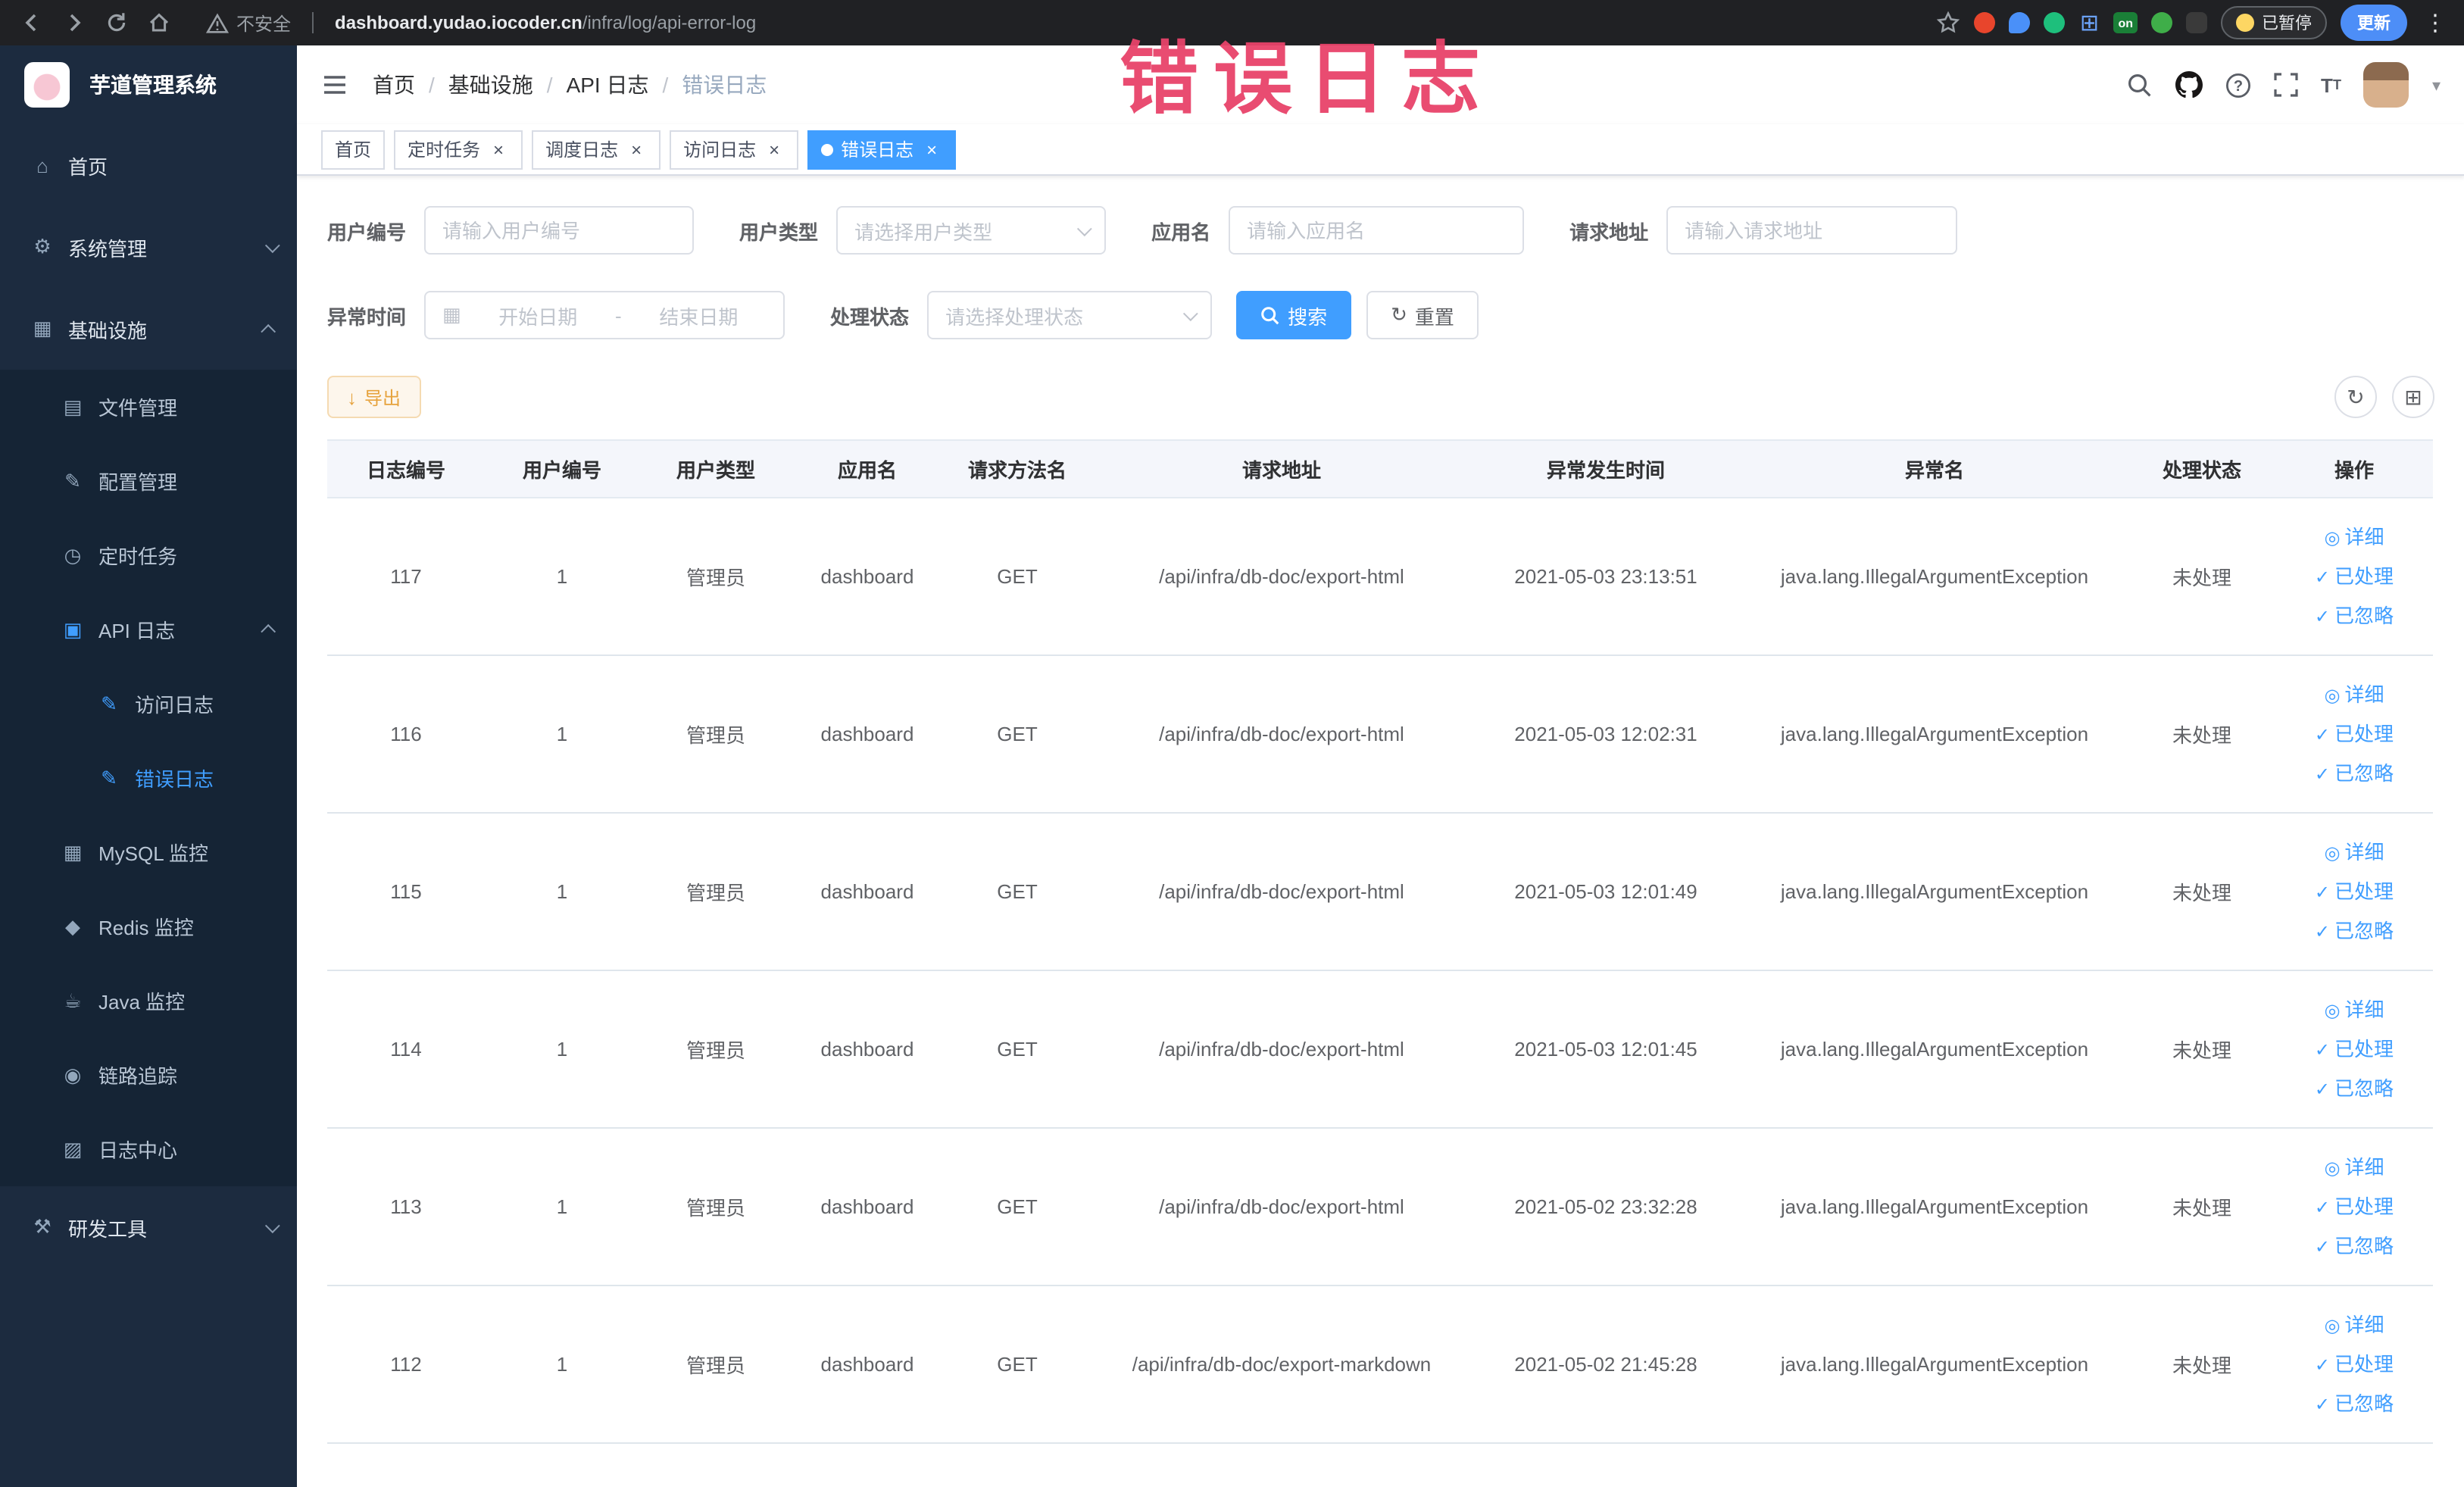 This screenshot has width=2464, height=1487. What do you see at coordinates (2125, 22) in the screenshot?
I see `extension-on-badge: on` at bounding box center [2125, 22].